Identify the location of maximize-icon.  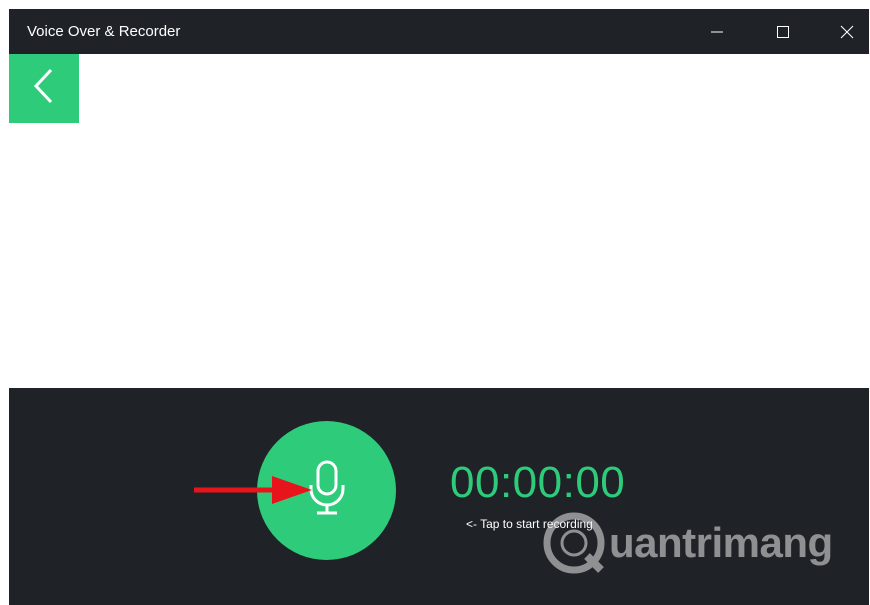
(783, 32).